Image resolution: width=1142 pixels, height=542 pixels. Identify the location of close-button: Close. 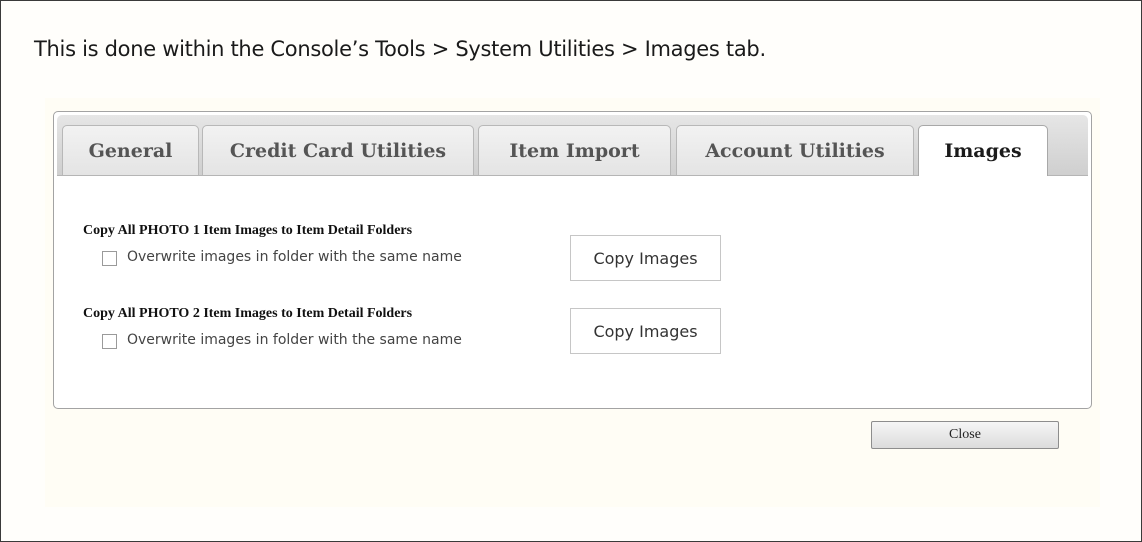
(965, 435).